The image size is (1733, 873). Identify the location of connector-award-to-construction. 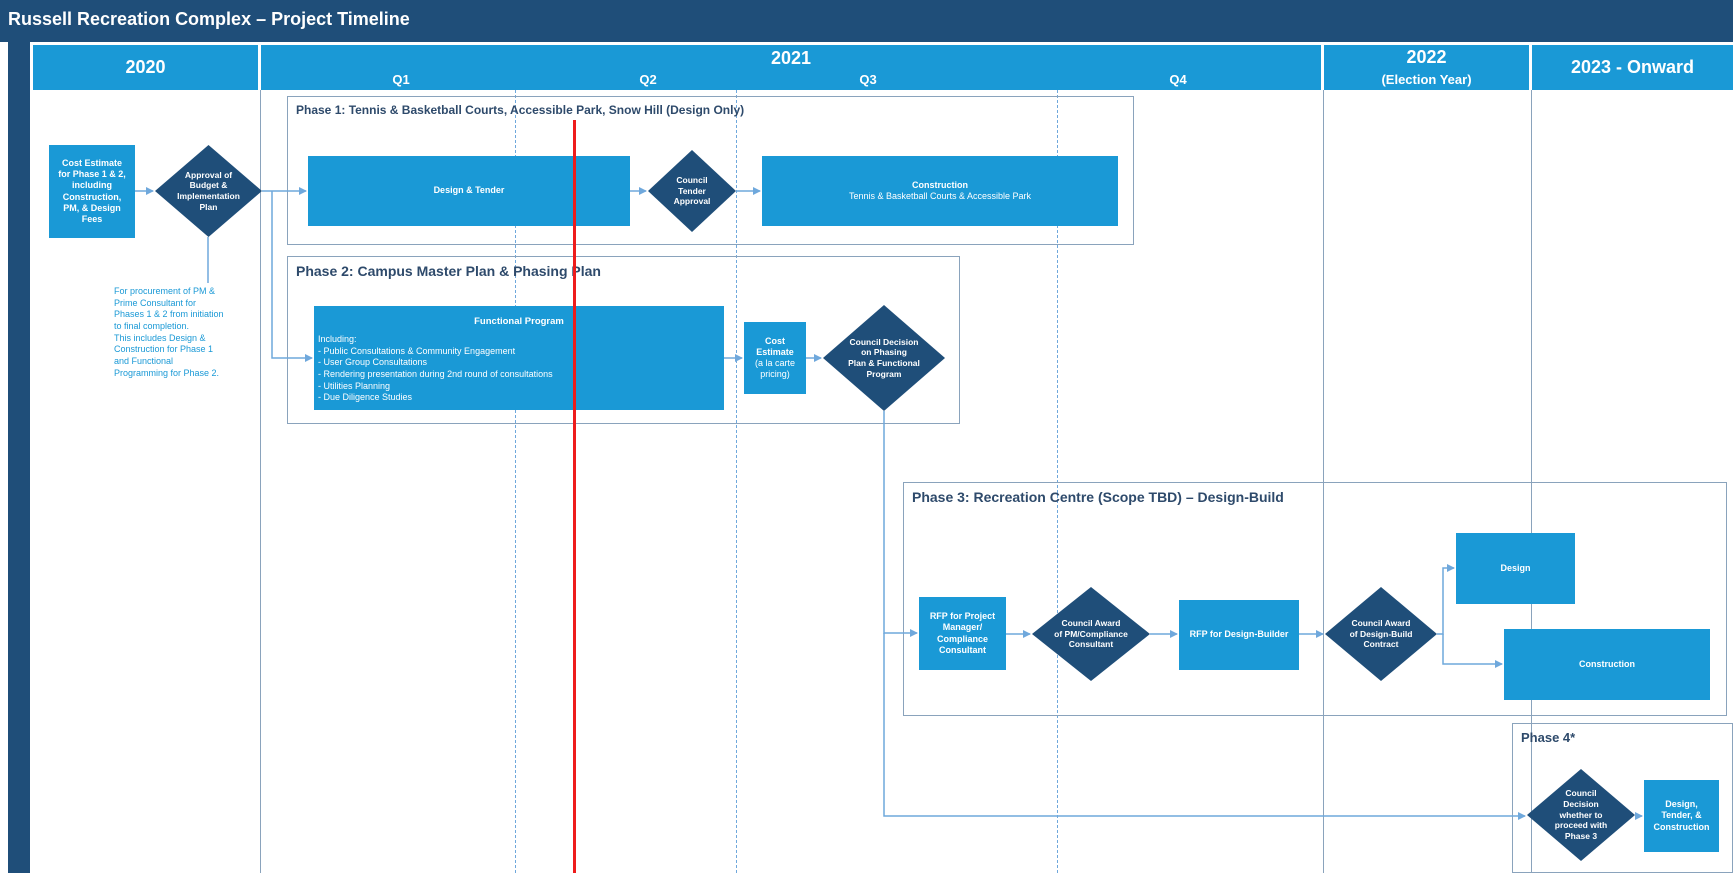
(1472, 651).